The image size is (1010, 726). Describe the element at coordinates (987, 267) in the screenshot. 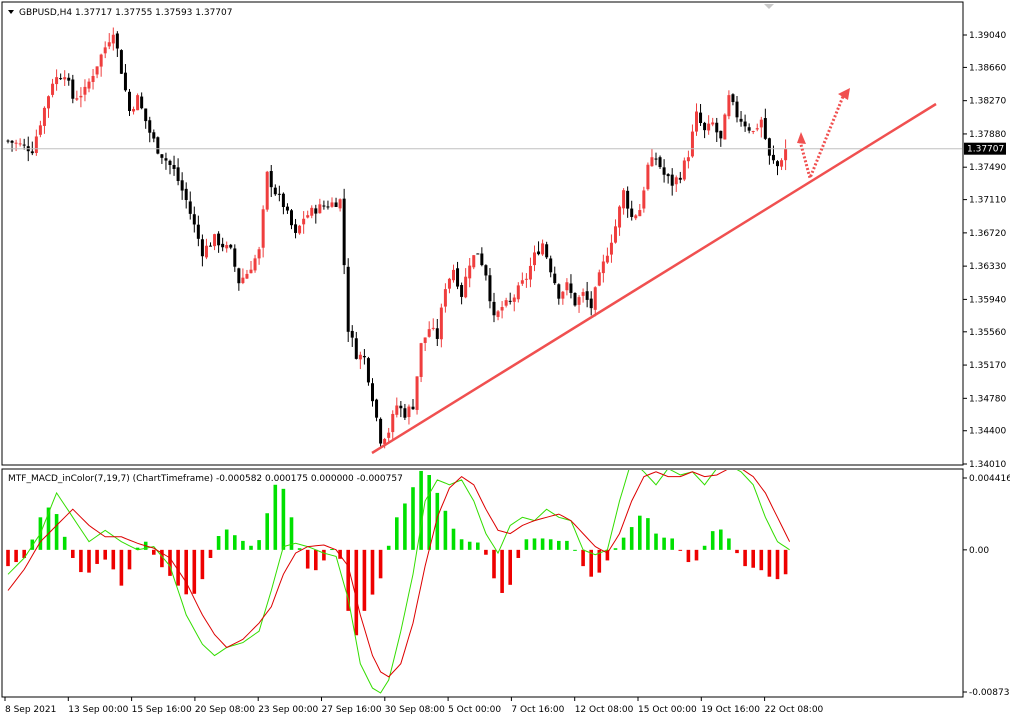

I see `price-tick-label: 1.36330` at that location.